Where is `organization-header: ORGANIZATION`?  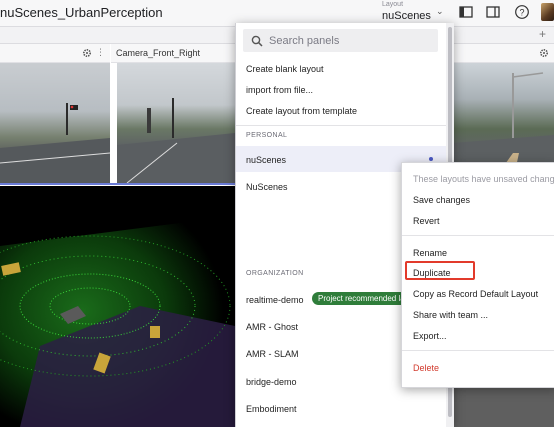 organization-header: ORGANIZATION is located at coordinates (275, 273).